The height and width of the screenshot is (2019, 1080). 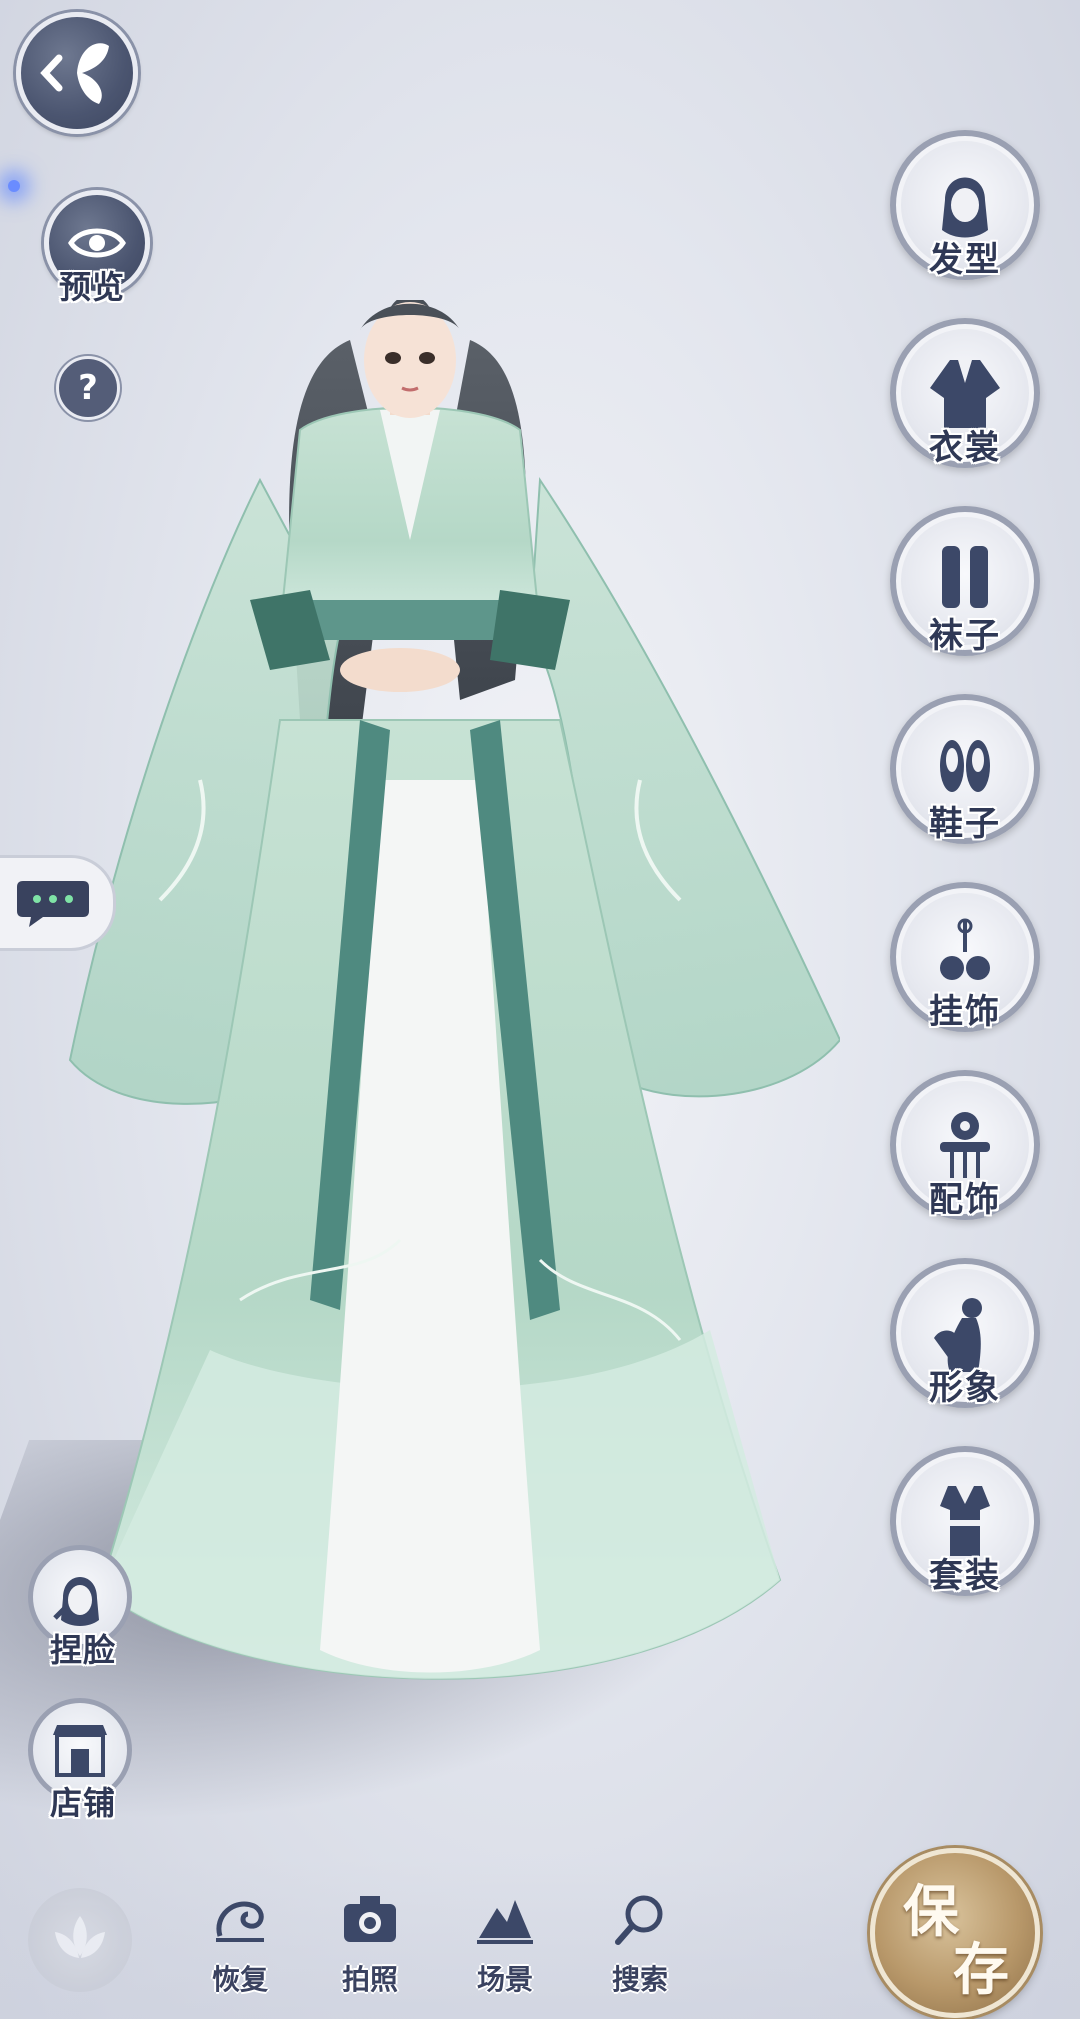 I want to click on restore-button: 恢复, so click(x=240, y=1950).